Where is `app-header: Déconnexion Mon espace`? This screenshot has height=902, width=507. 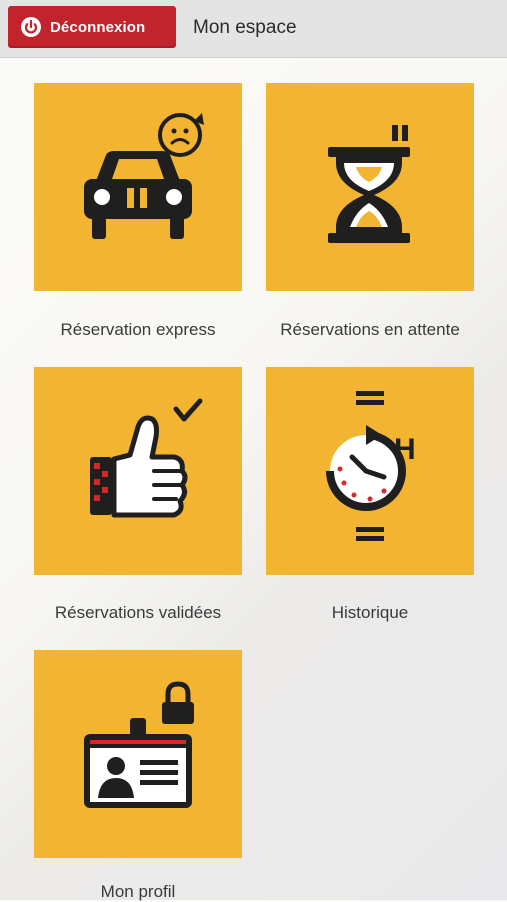 app-header: Déconnexion Mon espace is located at coordinates (253, 29).